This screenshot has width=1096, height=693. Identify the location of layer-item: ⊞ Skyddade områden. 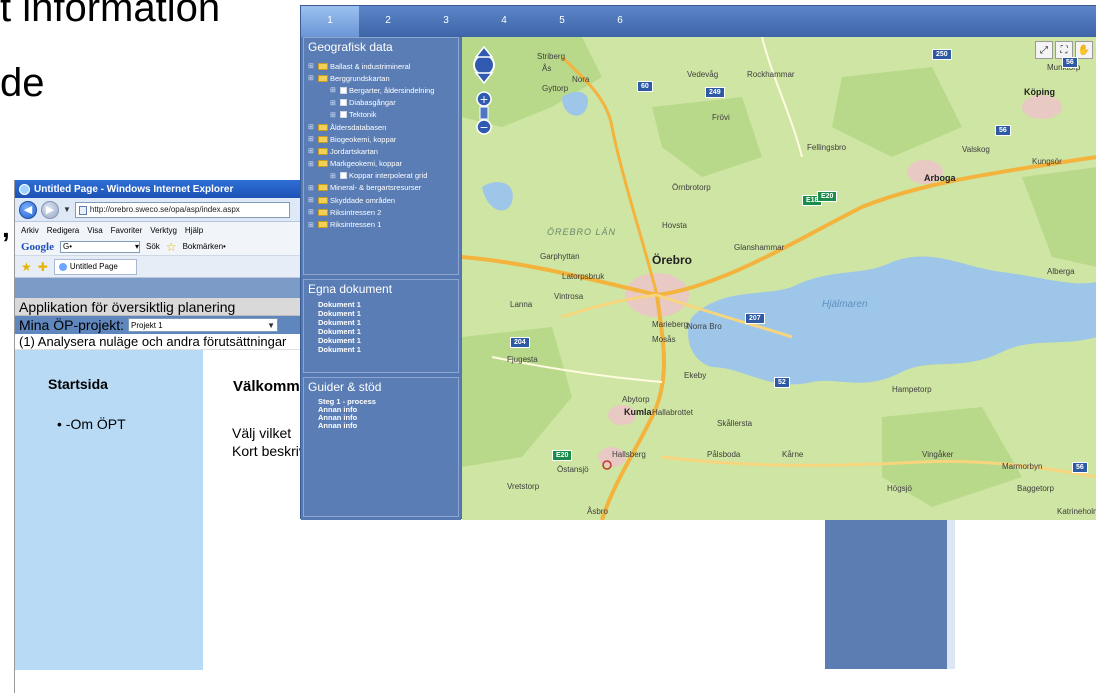
(384, 200).